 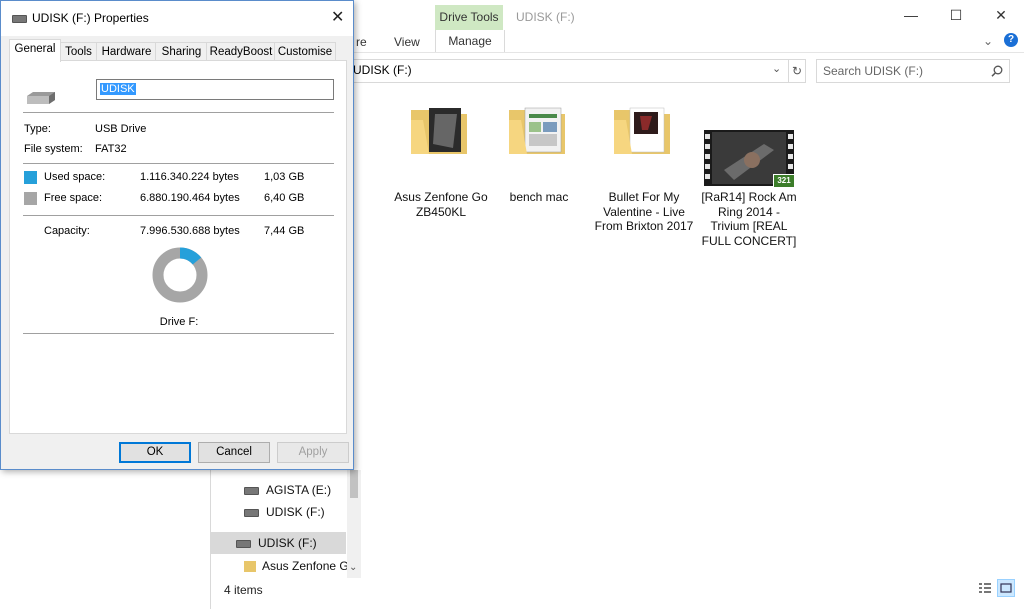 What do you see at coordinates (35, 50) in the screenshot?
I see `tab-general: General` at bounding box center [35, 50].